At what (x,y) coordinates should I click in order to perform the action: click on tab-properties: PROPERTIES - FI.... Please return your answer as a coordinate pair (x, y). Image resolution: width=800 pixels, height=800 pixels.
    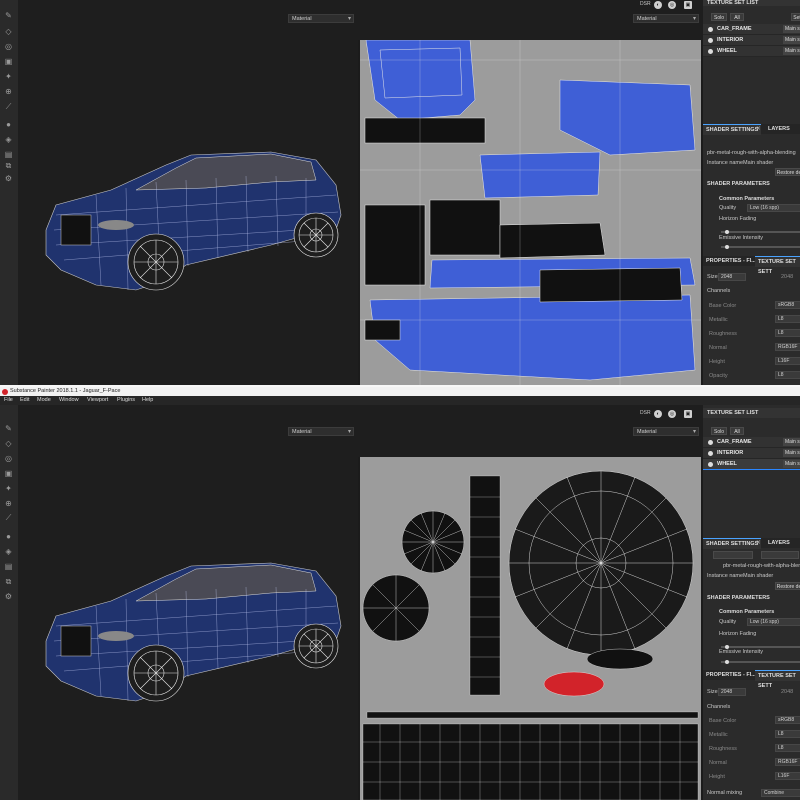
    Looking at the image, I should click on (731, 675).